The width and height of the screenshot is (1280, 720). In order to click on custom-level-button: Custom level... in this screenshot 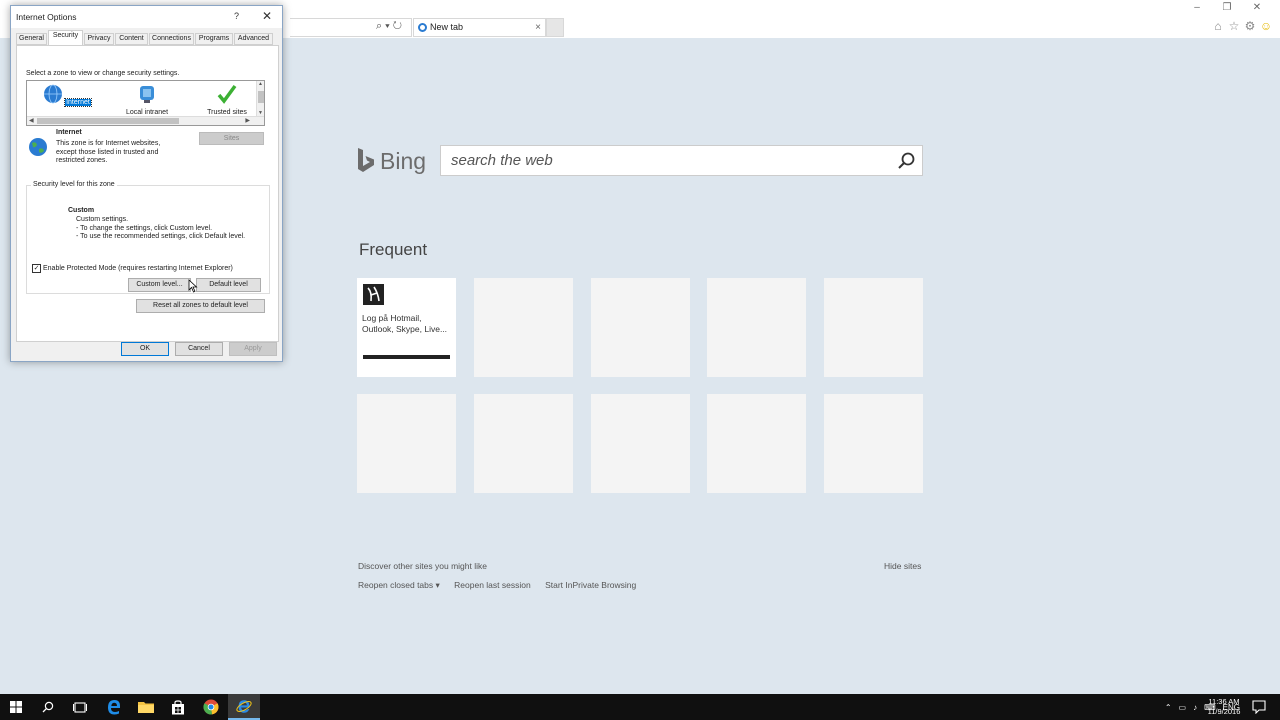, I will do `click(159, 285)`.